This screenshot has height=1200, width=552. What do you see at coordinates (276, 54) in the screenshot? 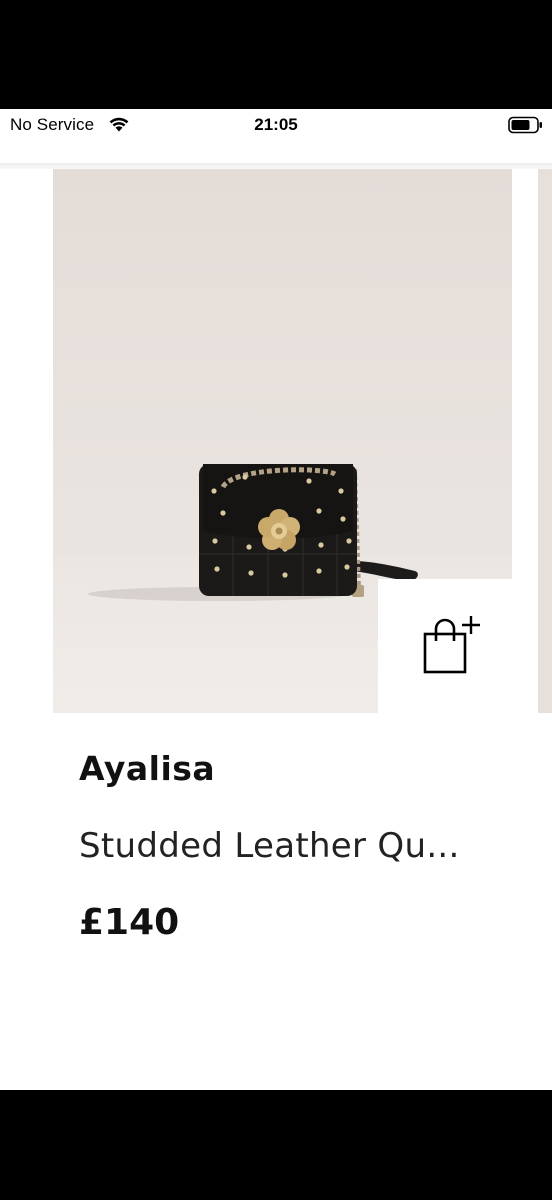
I see `top-letterbox` at bounding box center [276, 54].